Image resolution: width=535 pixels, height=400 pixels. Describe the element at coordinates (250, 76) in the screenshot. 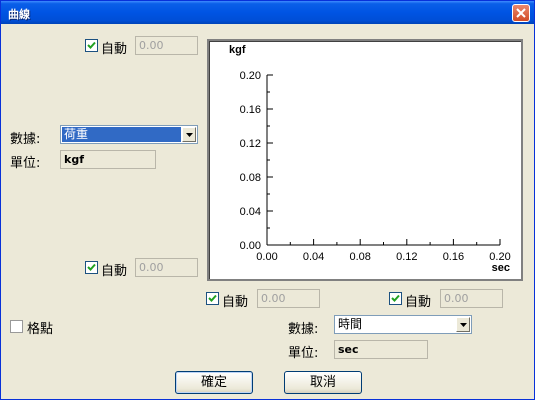

I see `y-tick-label: 0.20` at that location.